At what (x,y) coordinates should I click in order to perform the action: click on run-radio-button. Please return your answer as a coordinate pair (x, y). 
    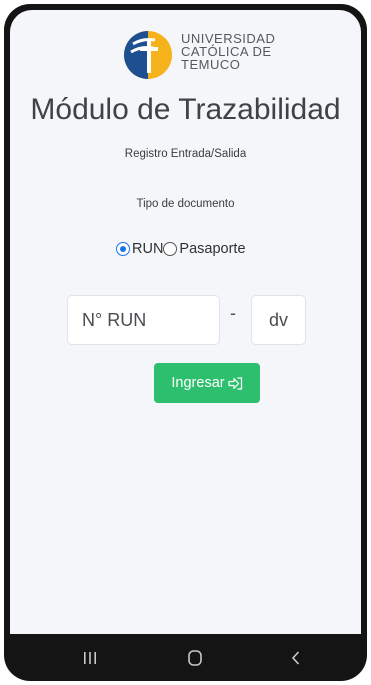
    Looking at the image, I should click on (123, 249).